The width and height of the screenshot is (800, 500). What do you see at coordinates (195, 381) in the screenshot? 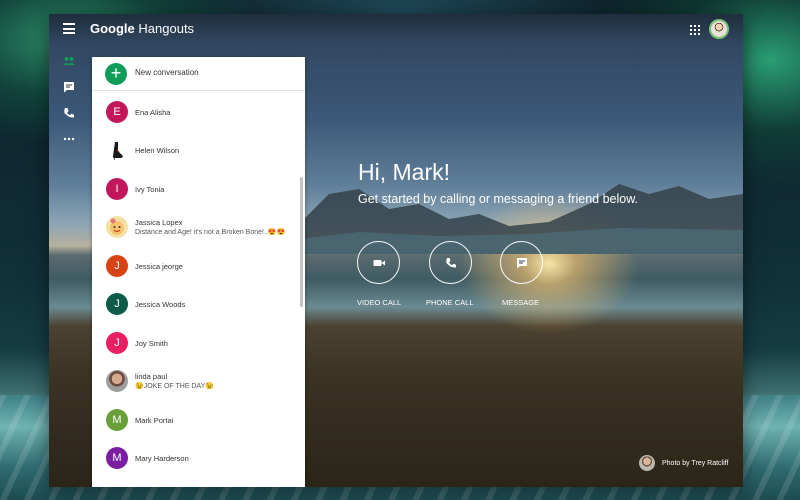
I see `list-item: linda paul 😉JOKE OF THE DAY😉` at bounding box center [195, 381].